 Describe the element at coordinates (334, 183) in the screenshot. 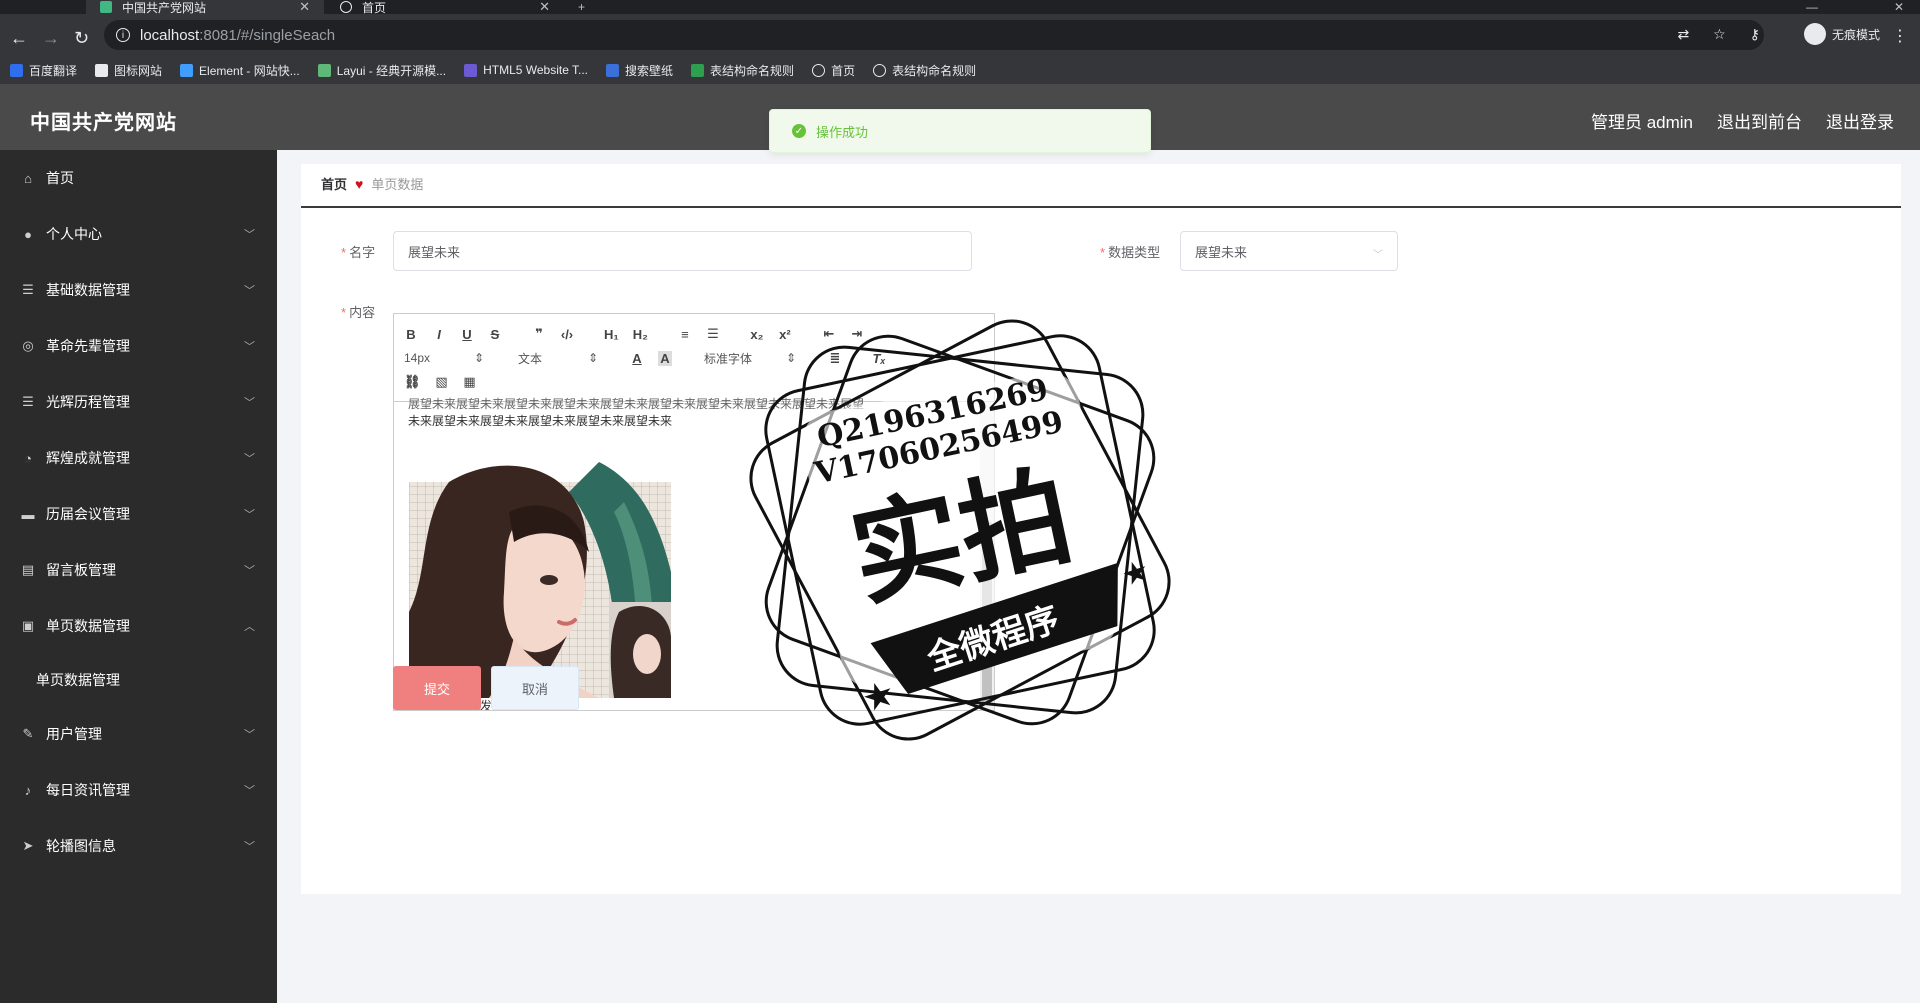

I see `breadcrumb-home: 首页` at that location.